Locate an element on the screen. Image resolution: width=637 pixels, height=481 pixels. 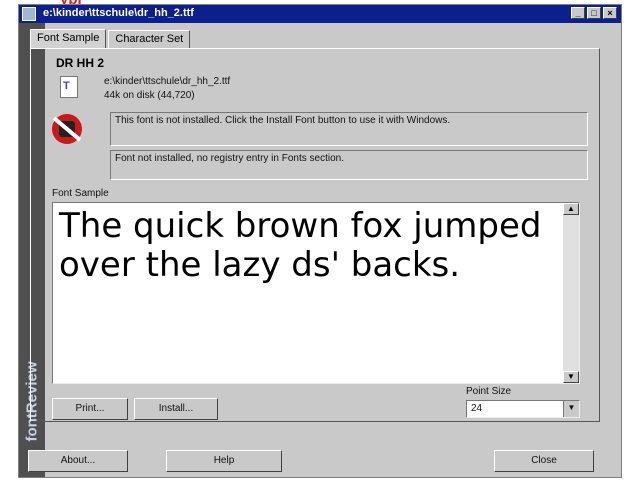
point-size-value: 24 is located at coordinates (477, 408).